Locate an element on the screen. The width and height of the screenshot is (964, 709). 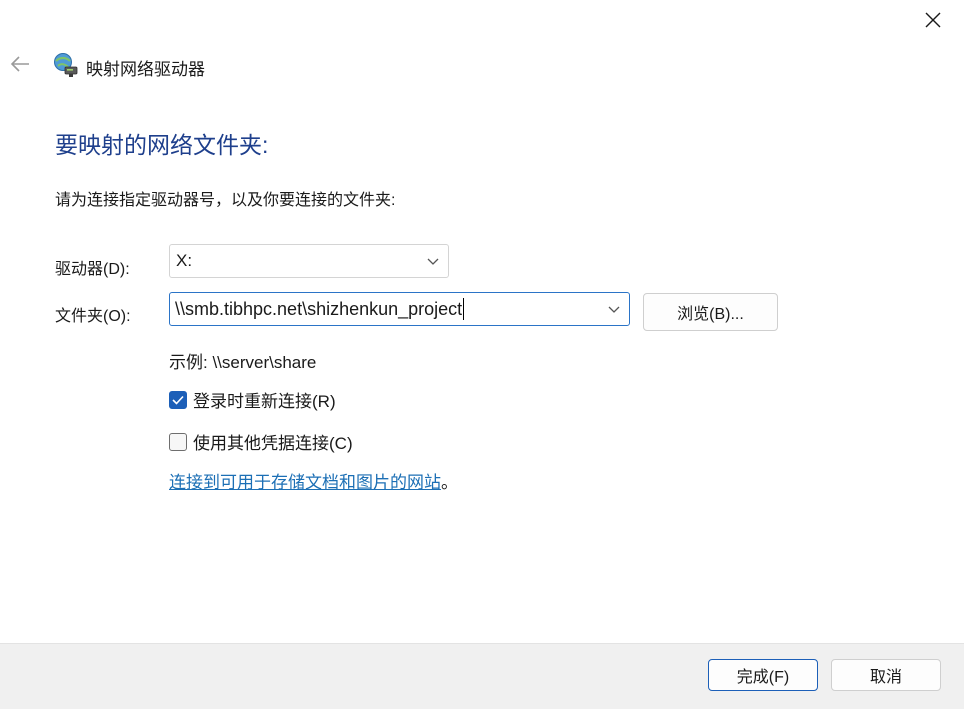
checkmark-icon is located at coordinates (178, 400).